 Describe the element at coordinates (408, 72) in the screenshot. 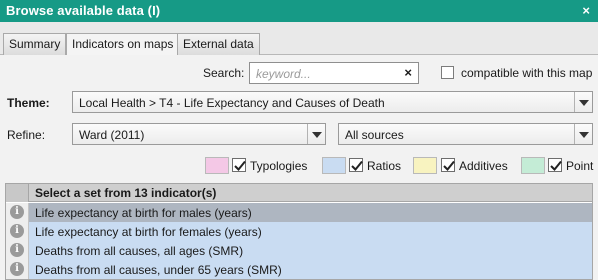

I see `clear-search-icon: ×` at that location.